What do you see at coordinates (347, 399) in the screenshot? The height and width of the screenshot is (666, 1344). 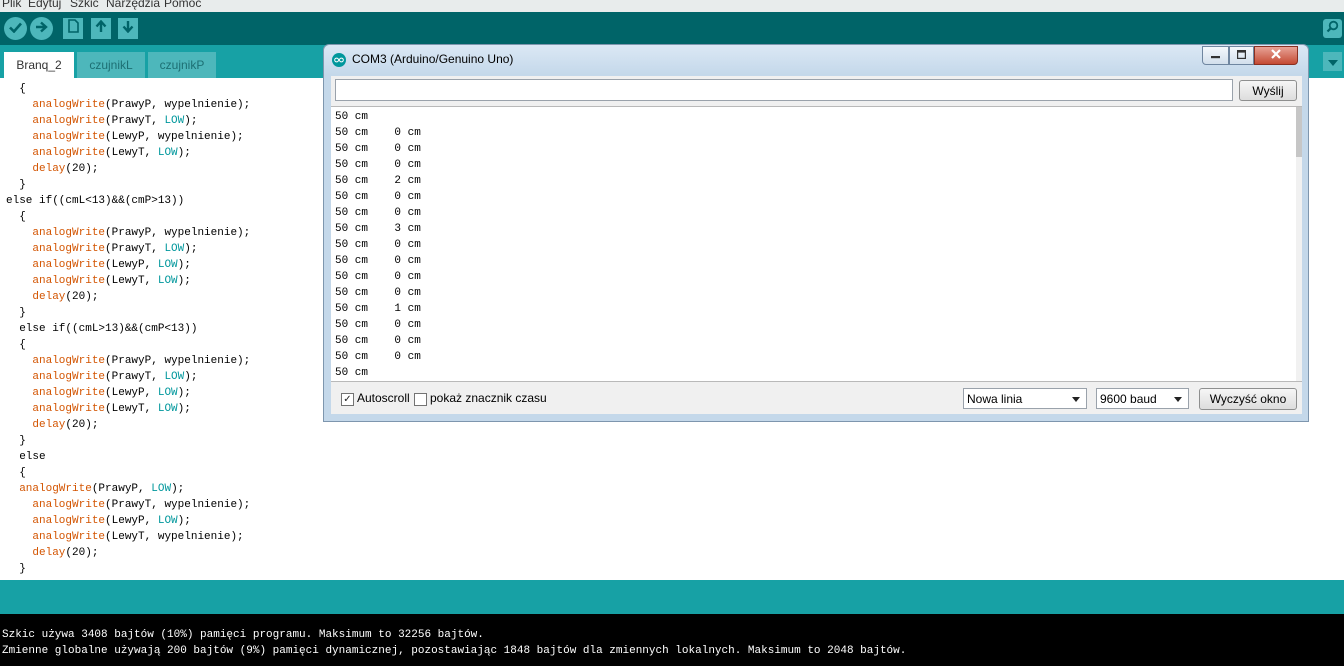 I see `autoscroll-checkbox: ✓` at bounding box center [347, 399].